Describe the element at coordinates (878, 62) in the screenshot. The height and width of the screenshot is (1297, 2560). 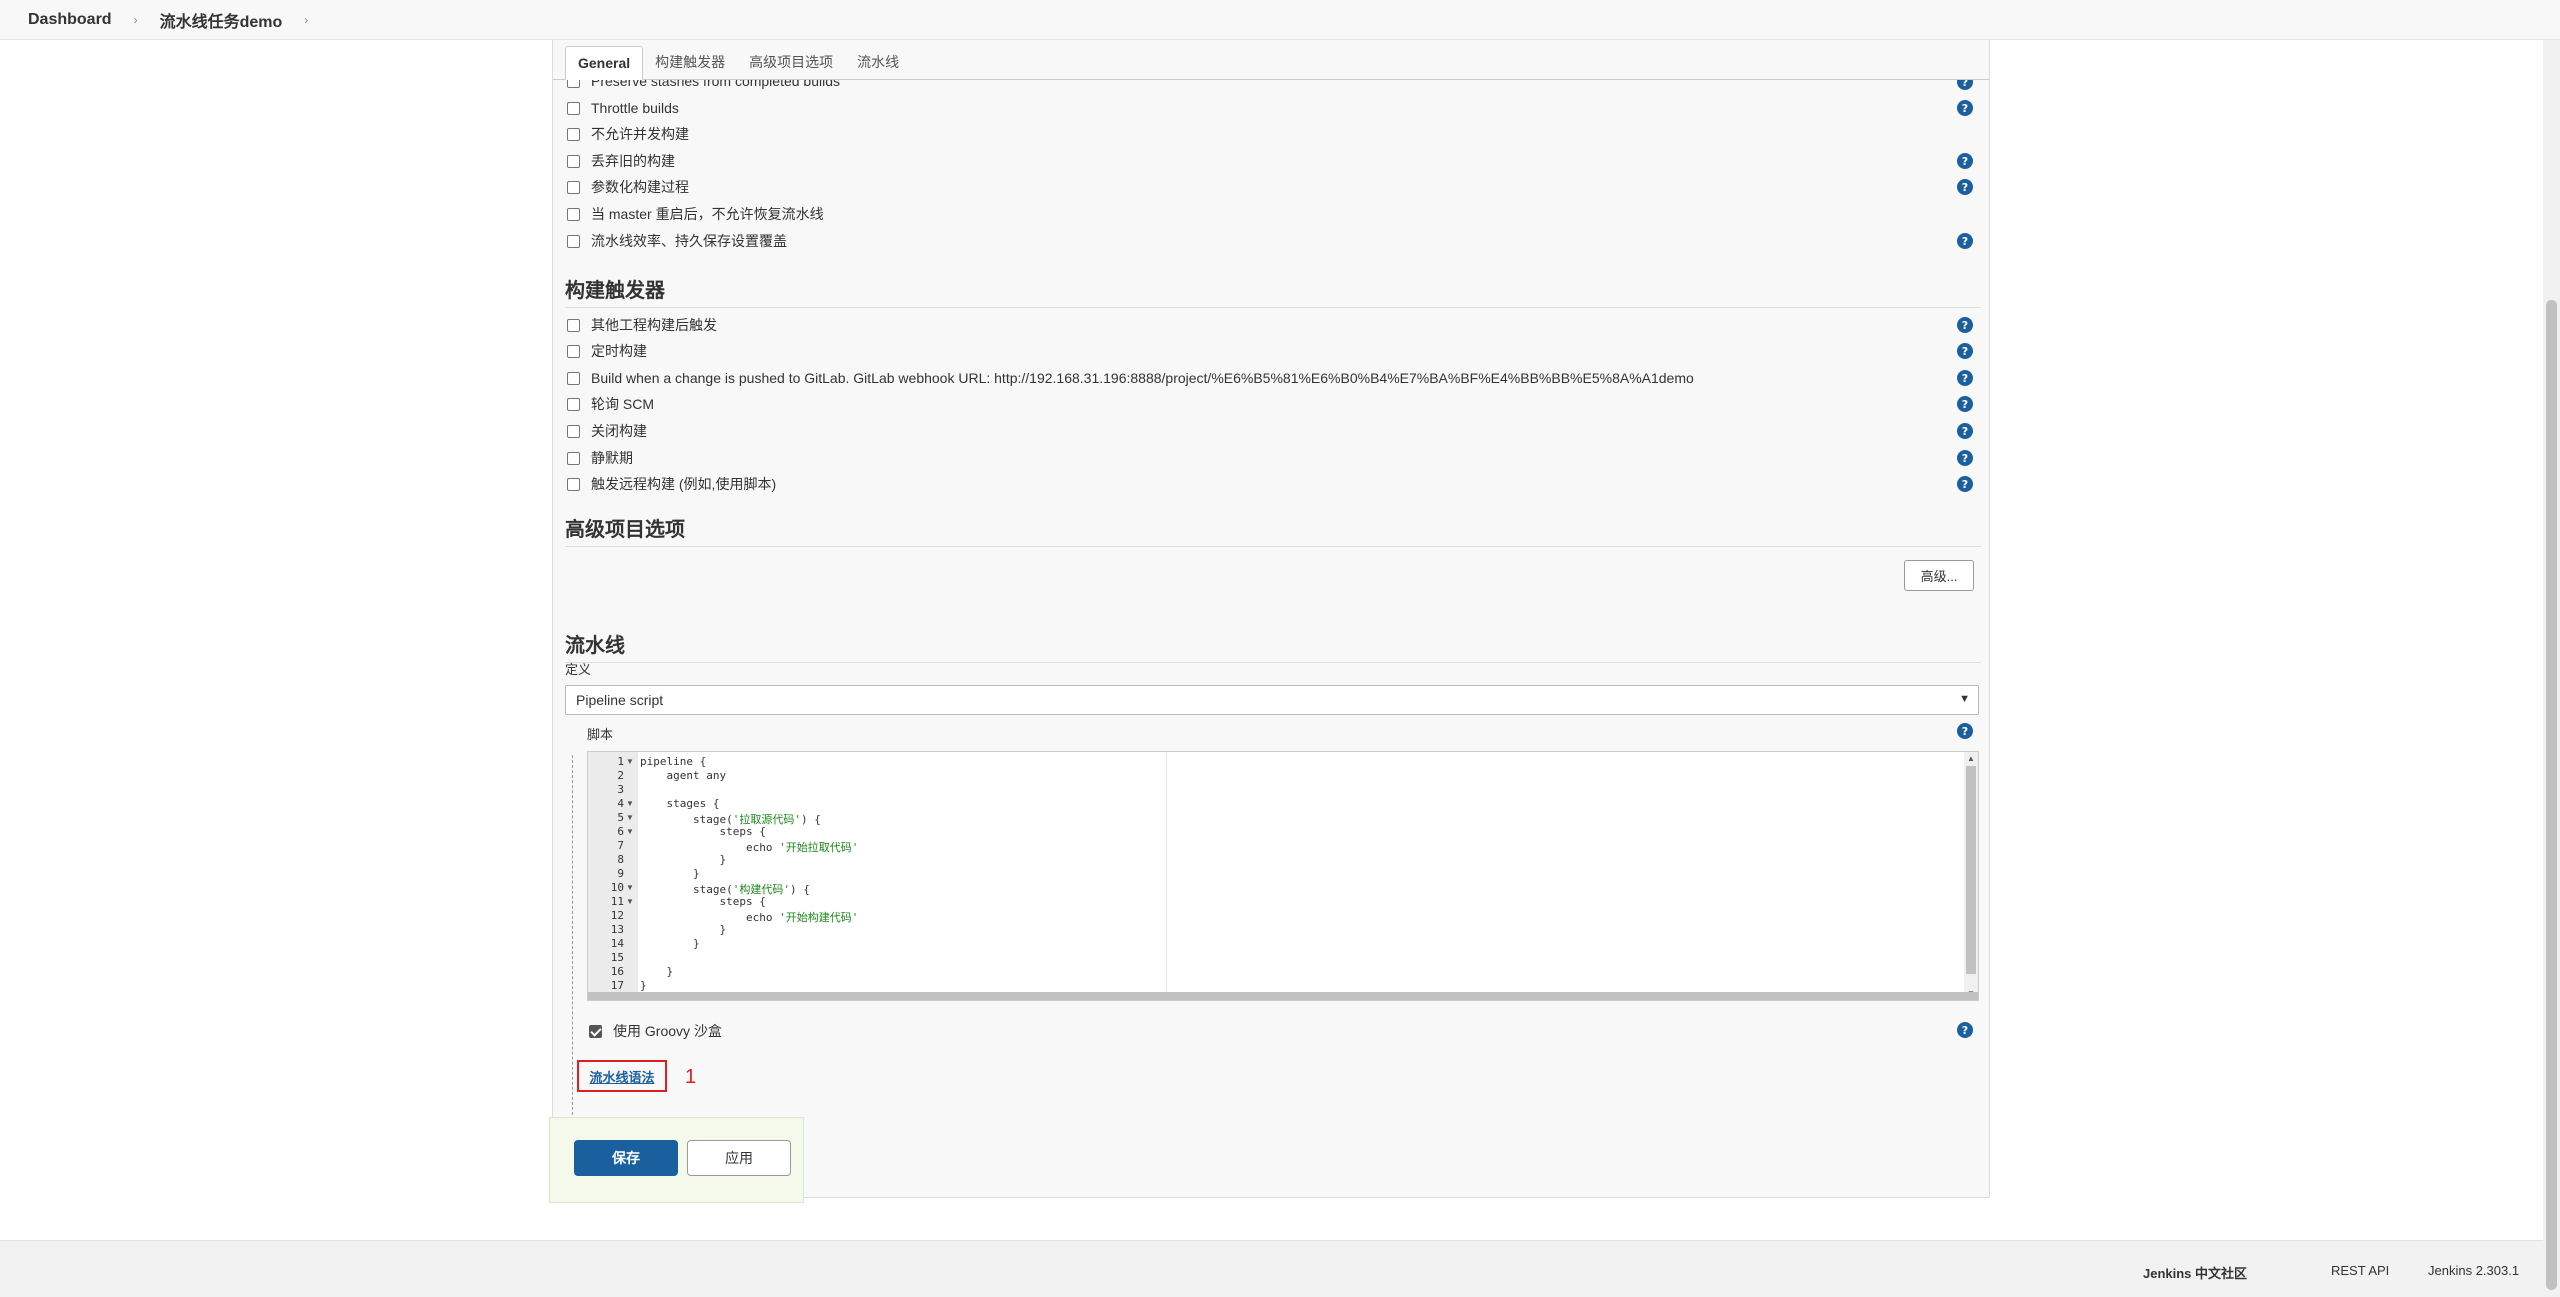
I see `tab-pipeline: 流水线` at that location.